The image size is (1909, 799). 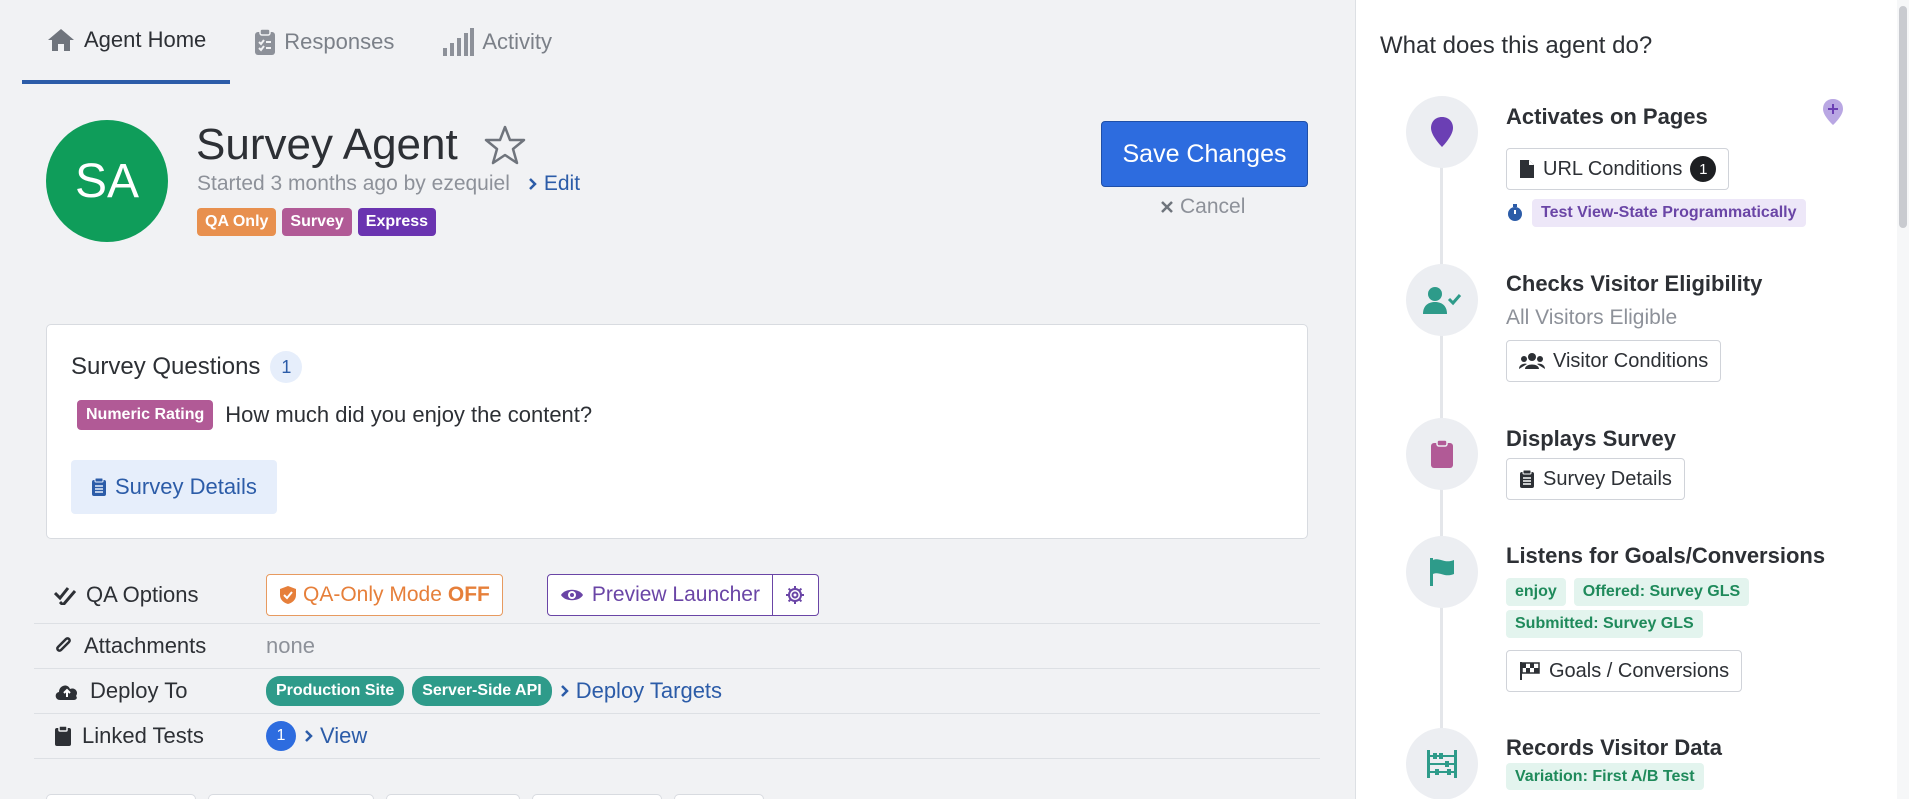 I want to click on preview-launcher-label: Preview Launcher, so click(x=675, y=594).